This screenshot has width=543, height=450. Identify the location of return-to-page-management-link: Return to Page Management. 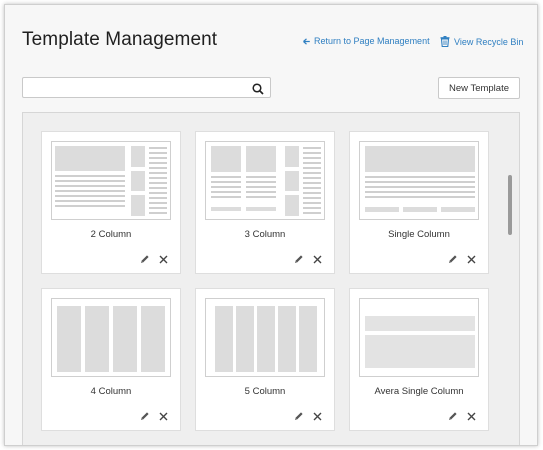
(366, 41).